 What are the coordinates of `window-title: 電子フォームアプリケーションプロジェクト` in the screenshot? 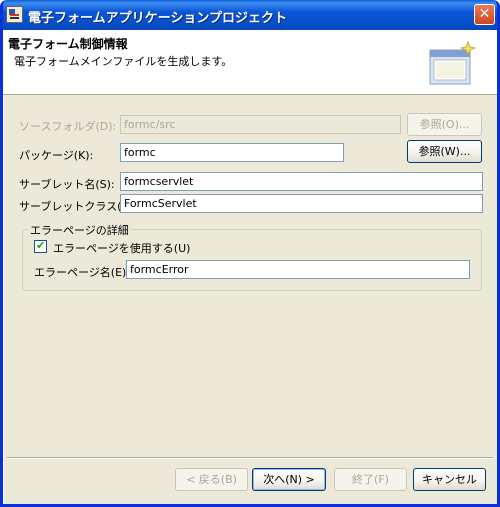 It's located at (157, 18).